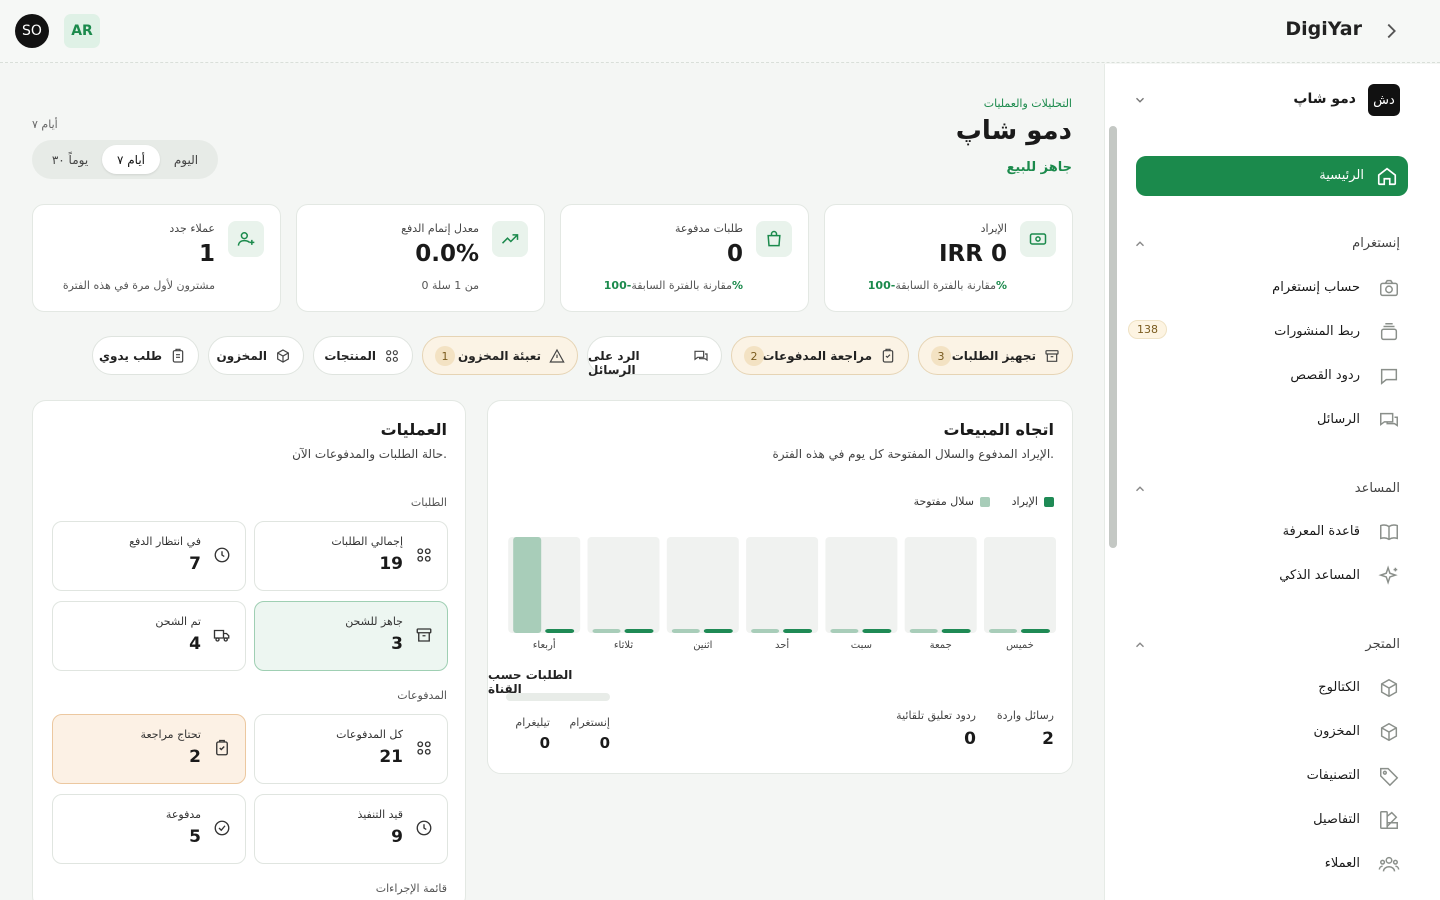 This screenshot has height=900, width=1440. I want to click on range-option-30-days: ۳۰ يوماً, so click(70, 159).